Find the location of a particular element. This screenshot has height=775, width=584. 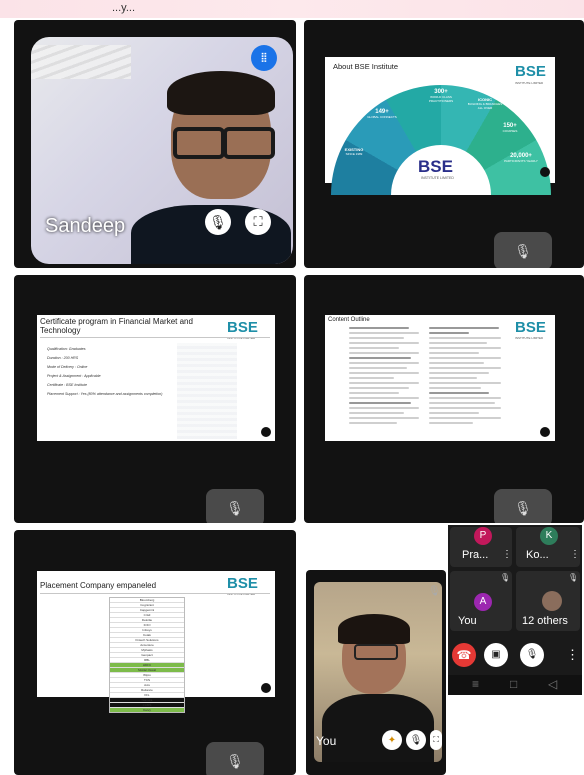

building-watermark is located at coordinates (207, 391).